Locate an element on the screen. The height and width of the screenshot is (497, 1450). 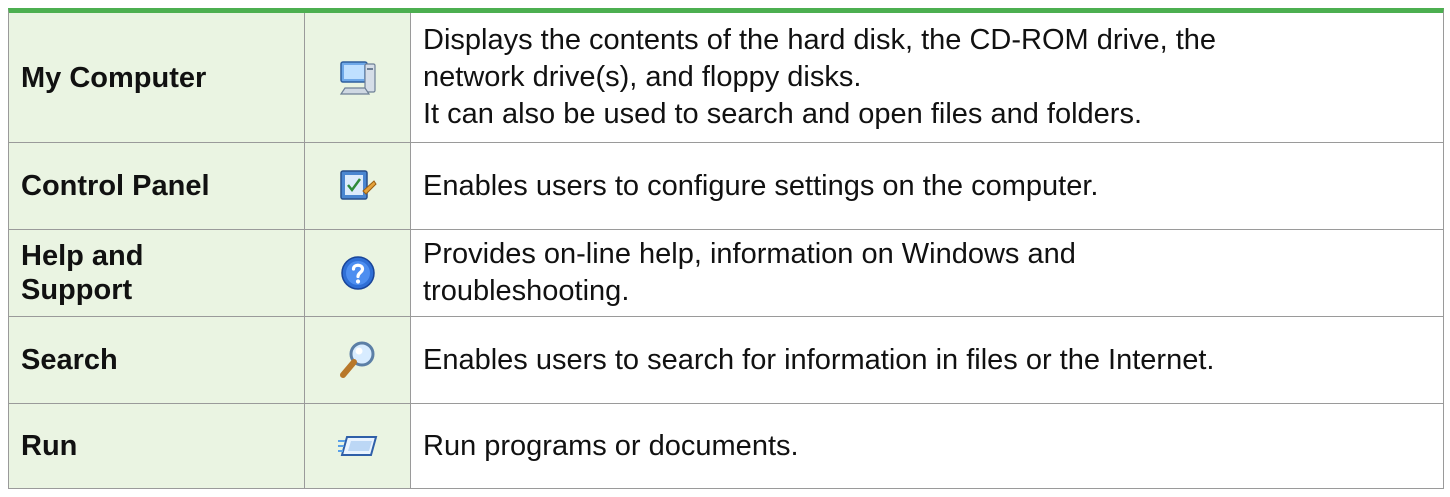
description-line: troubleshooting. is located at coordinates (526, 291).